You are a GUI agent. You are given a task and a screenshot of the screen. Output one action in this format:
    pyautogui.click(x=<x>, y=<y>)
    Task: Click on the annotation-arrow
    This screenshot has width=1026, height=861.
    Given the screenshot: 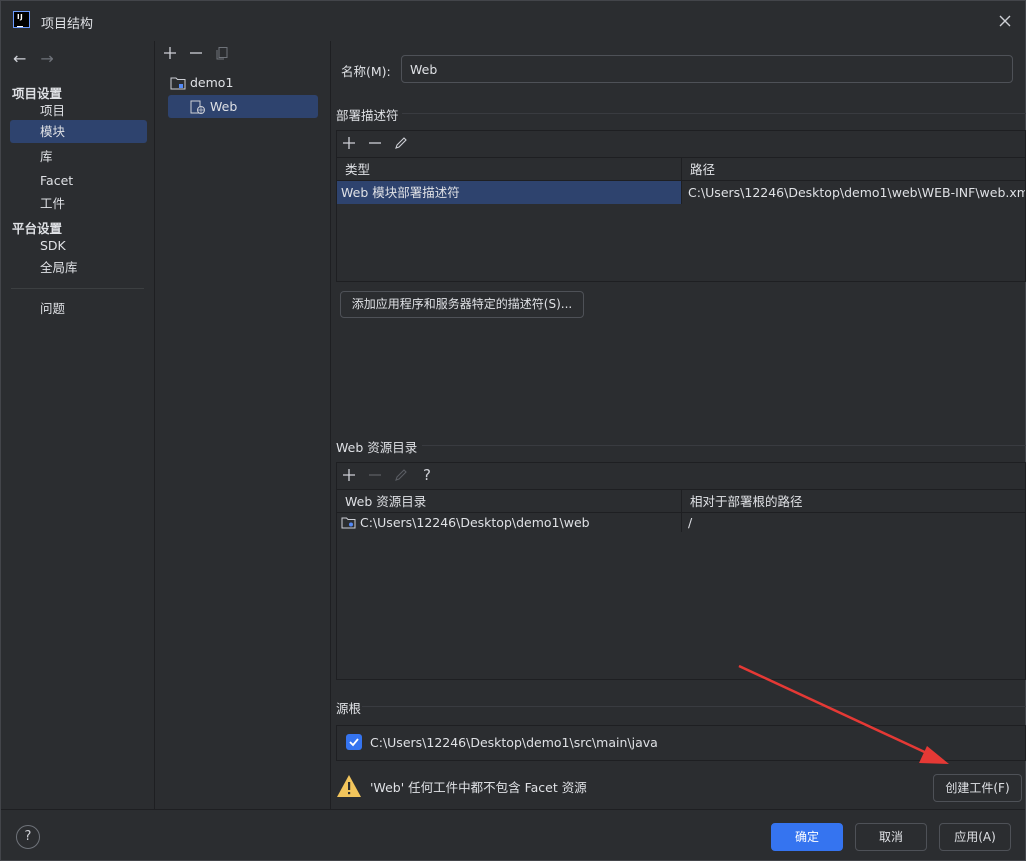 What is the action you would take?
    pyautogui.click(x=843, y=714)
    